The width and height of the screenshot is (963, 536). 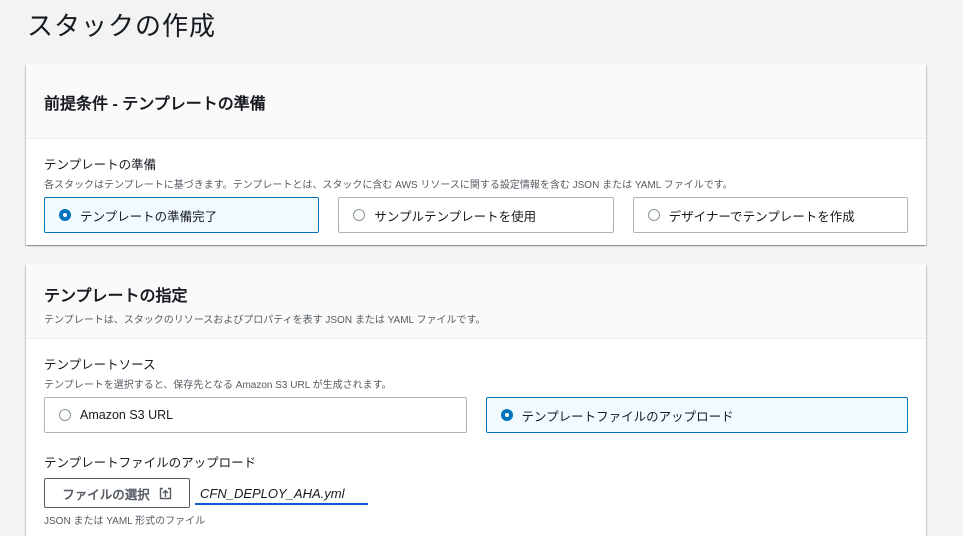 I want to click on option-template-ready-label: テンプレートの準備完了, so click(x=149, y=216).